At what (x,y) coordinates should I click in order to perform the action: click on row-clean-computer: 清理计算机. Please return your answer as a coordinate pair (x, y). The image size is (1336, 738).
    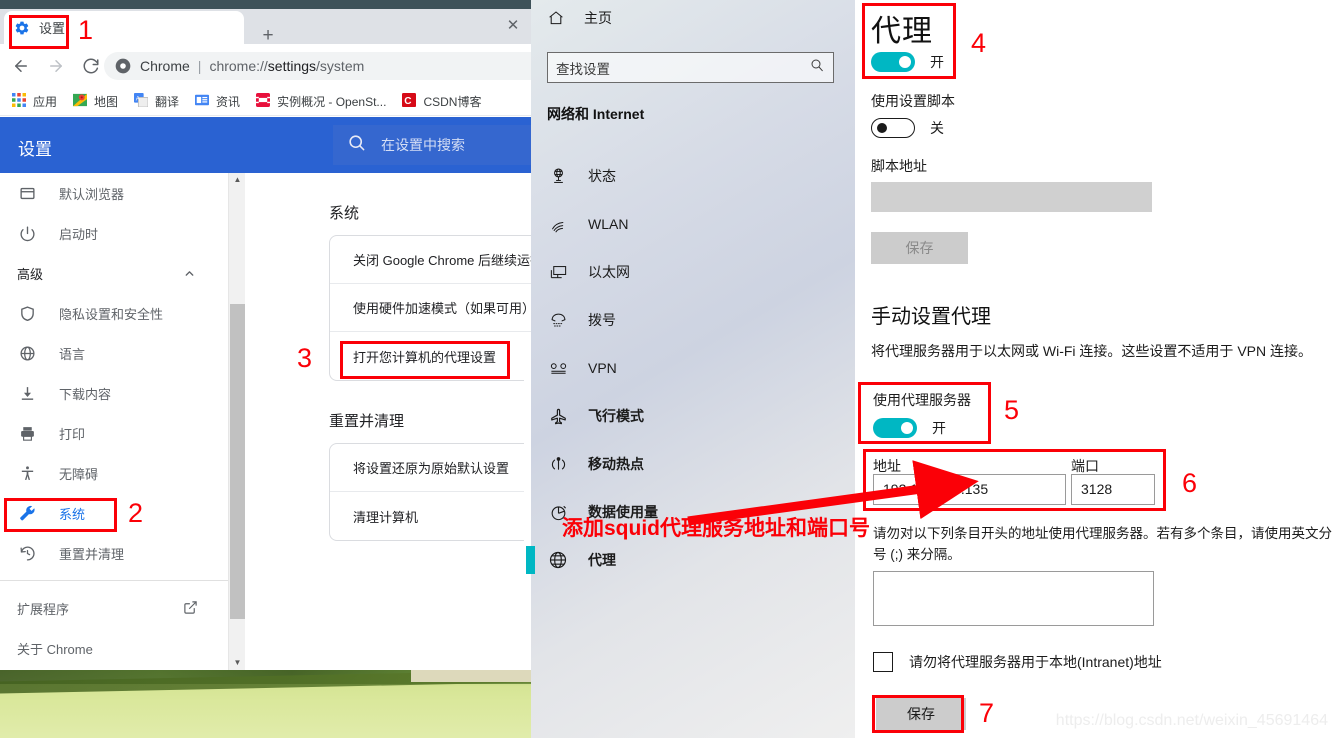
    Looking at the image, I should click on (430, 516).